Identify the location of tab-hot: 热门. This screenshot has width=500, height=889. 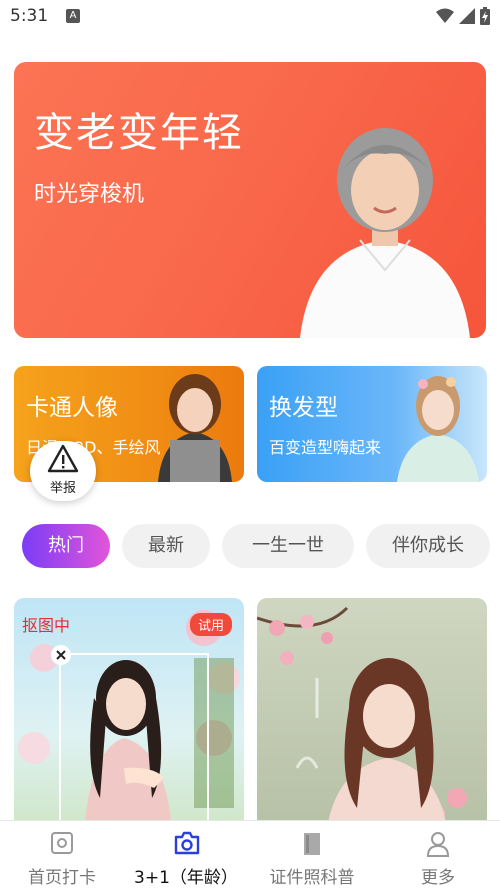
(66, 546).